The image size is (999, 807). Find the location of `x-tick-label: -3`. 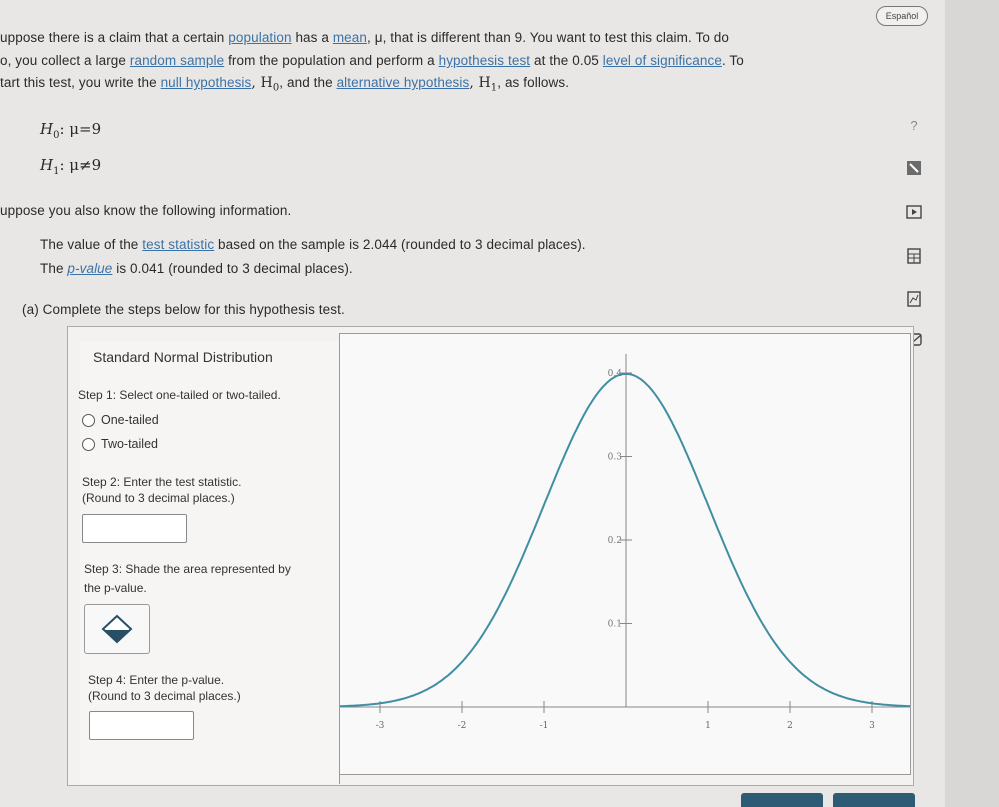

x-tick-label: -3 is located at coordinates (380, 726).